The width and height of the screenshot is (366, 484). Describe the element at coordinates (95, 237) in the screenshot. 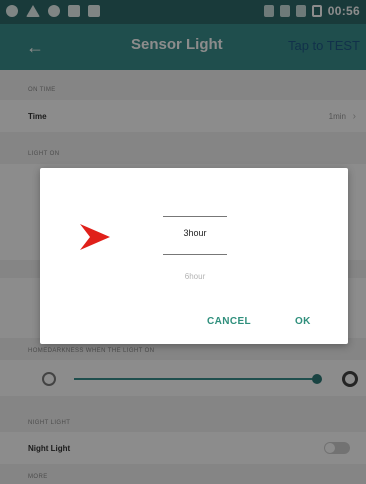

I see `pointer-arrow-icon` at that location.